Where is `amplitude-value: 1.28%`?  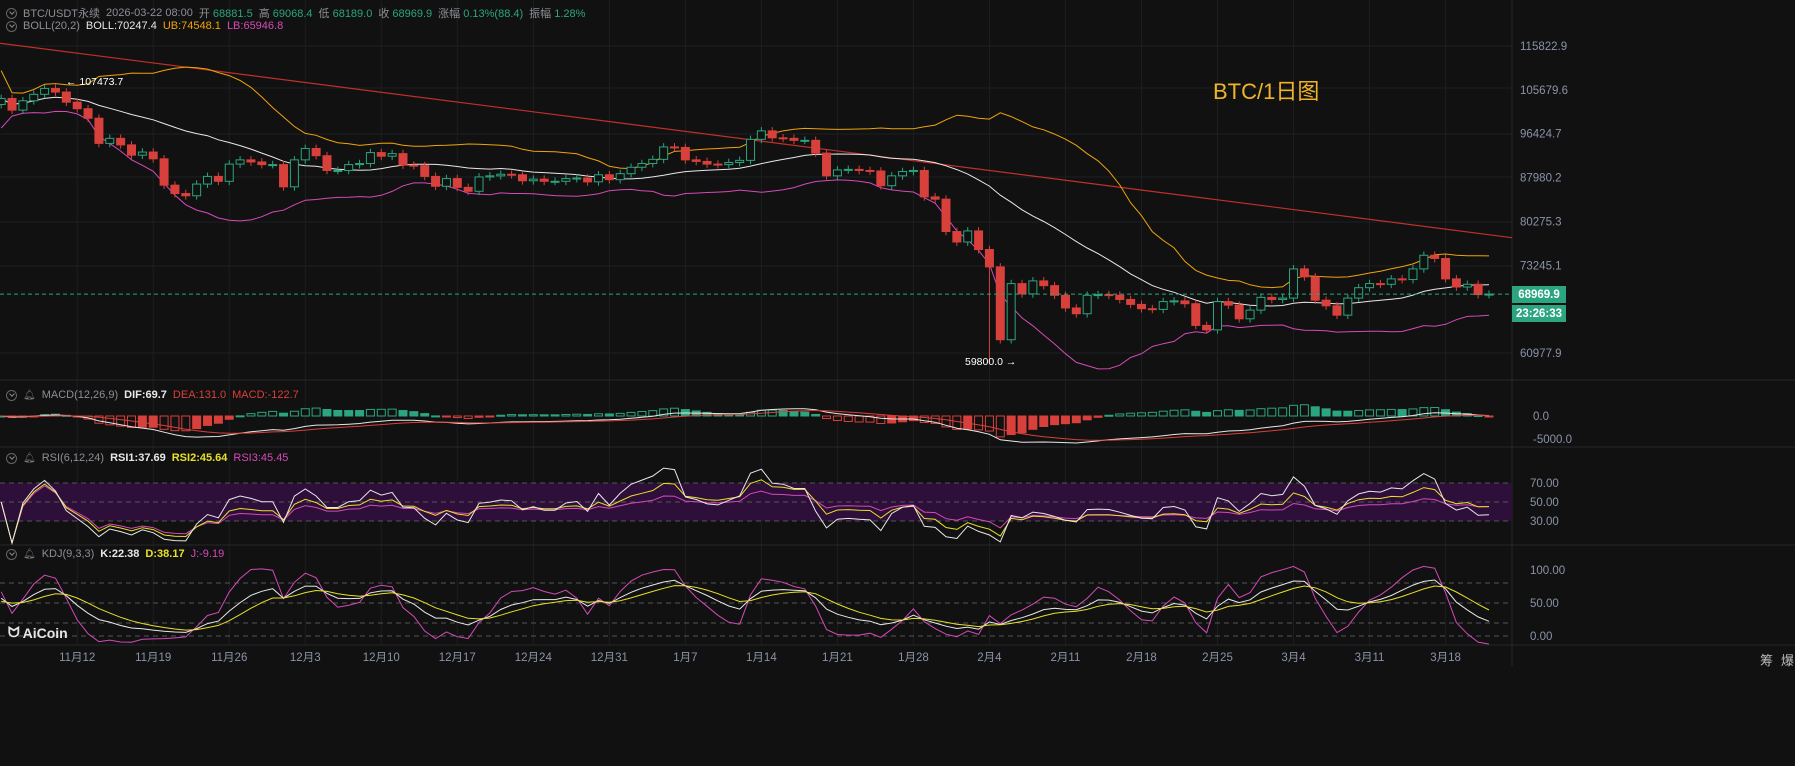
amplitude-value: 1.28% is located at coordinates (570, 14).